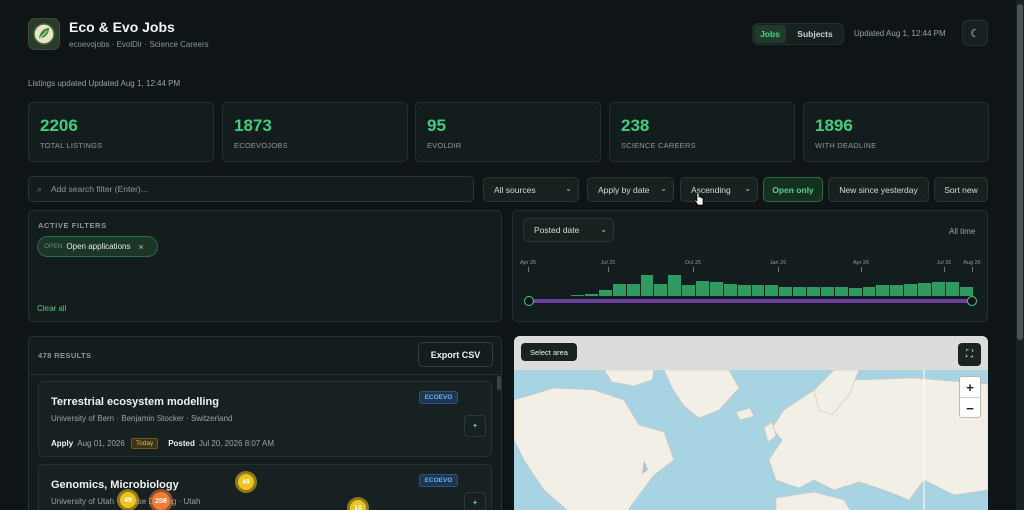 This screenshot has height=510, width=1024. I want to click on timeline-tick-label: Apr 26, so click(861, 263).